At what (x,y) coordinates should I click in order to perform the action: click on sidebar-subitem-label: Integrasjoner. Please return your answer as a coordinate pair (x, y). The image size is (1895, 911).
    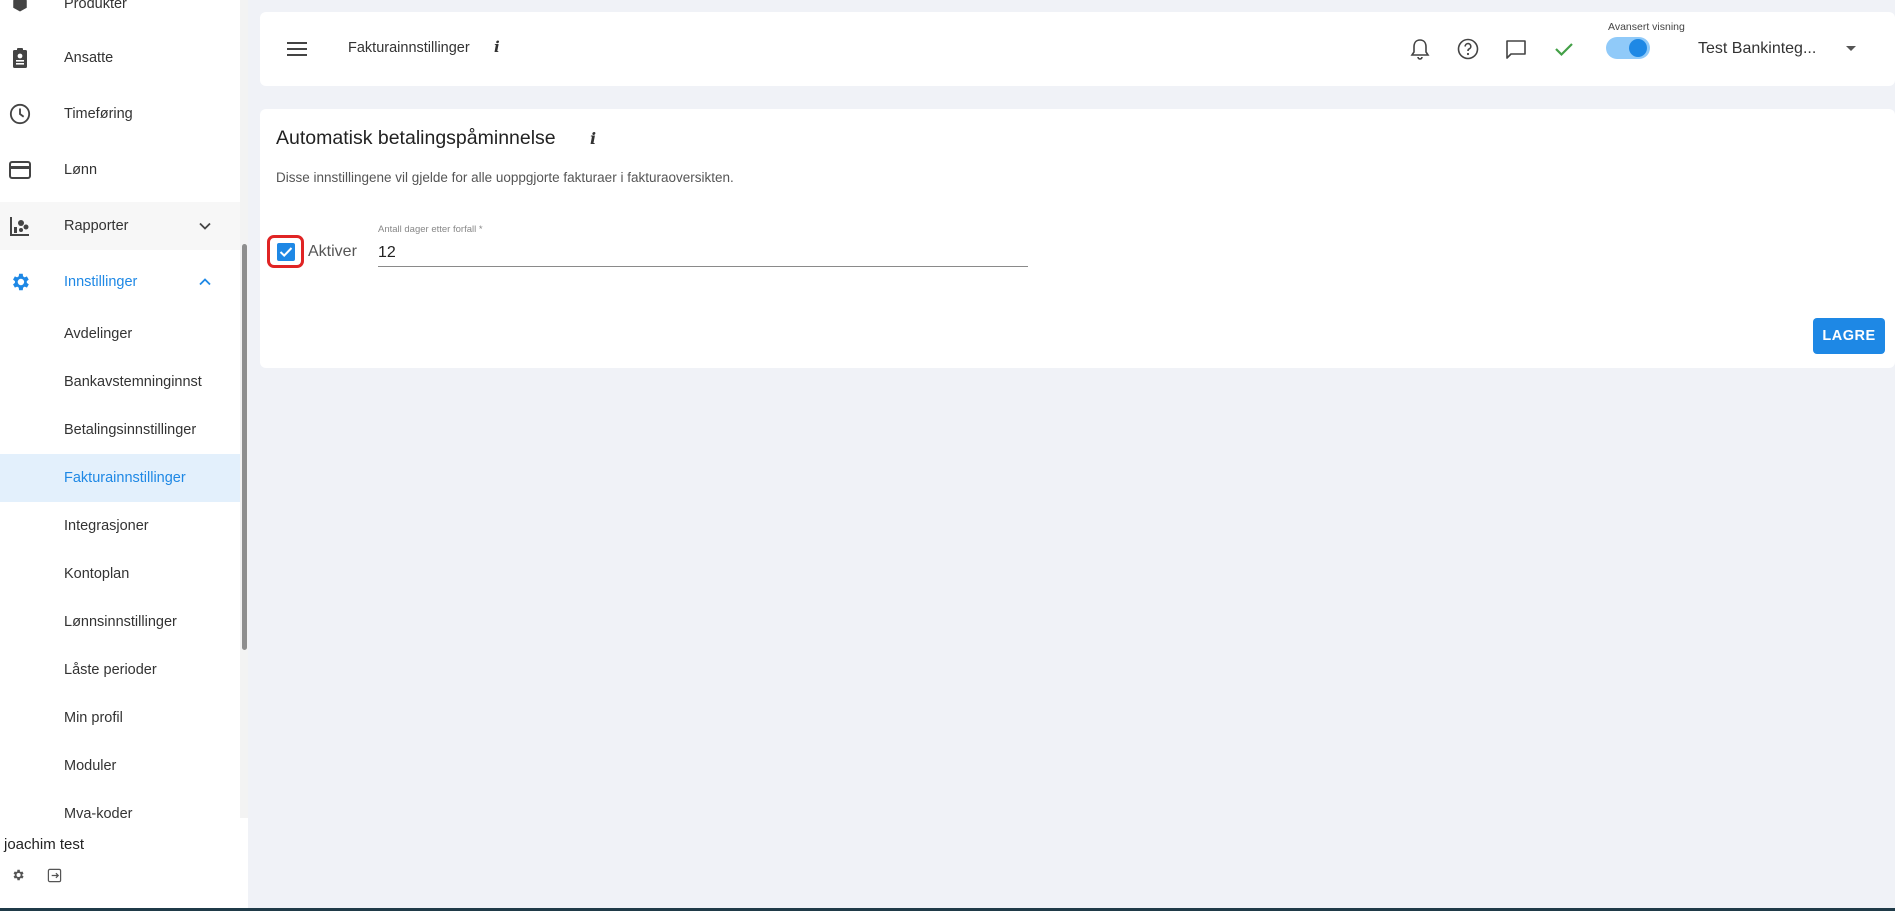
    Looking at the image, I should click on (106, 526).